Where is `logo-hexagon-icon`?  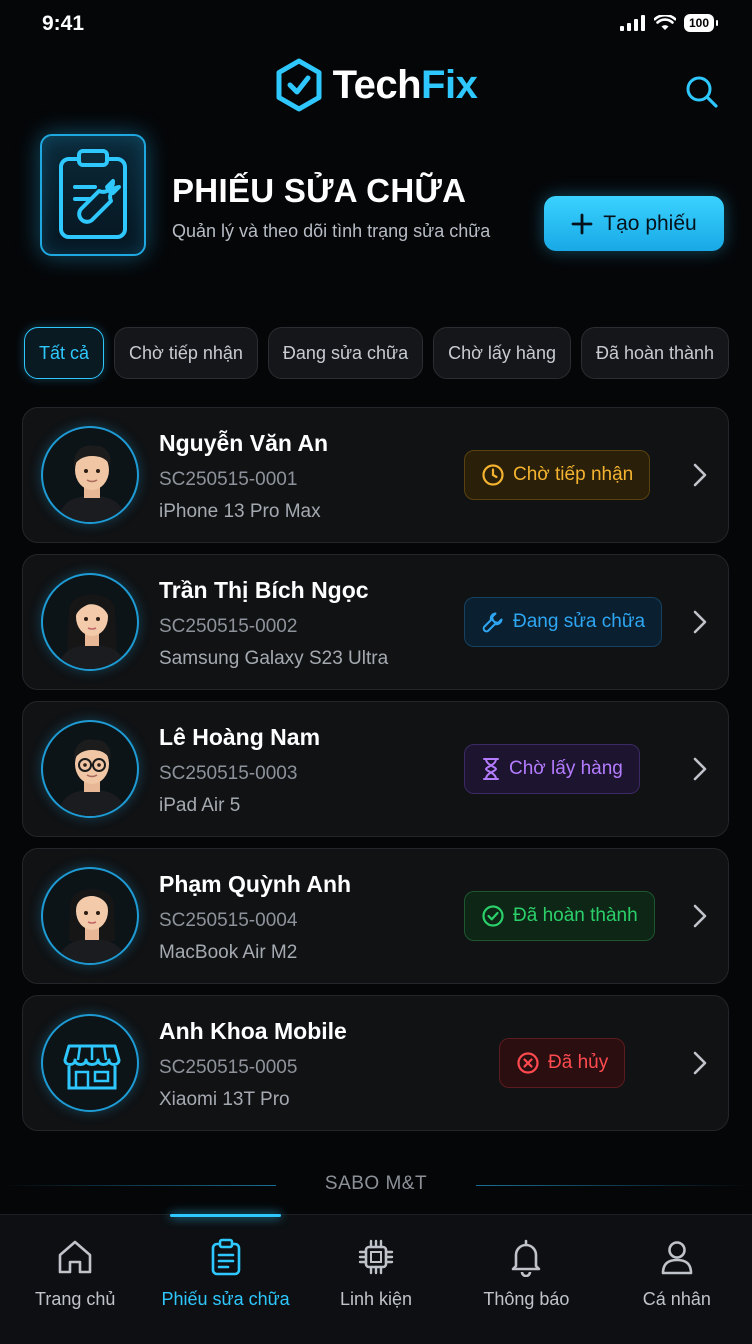 logo-hexagon-icon is located at coordinates (299, 85).